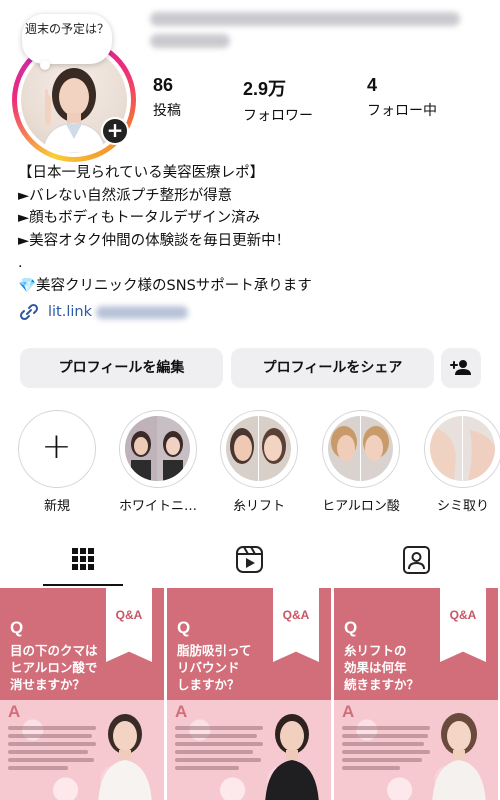  Describe the element at coordinates (372, 85) in the screenshot. I see `following-count: 4` at that location.